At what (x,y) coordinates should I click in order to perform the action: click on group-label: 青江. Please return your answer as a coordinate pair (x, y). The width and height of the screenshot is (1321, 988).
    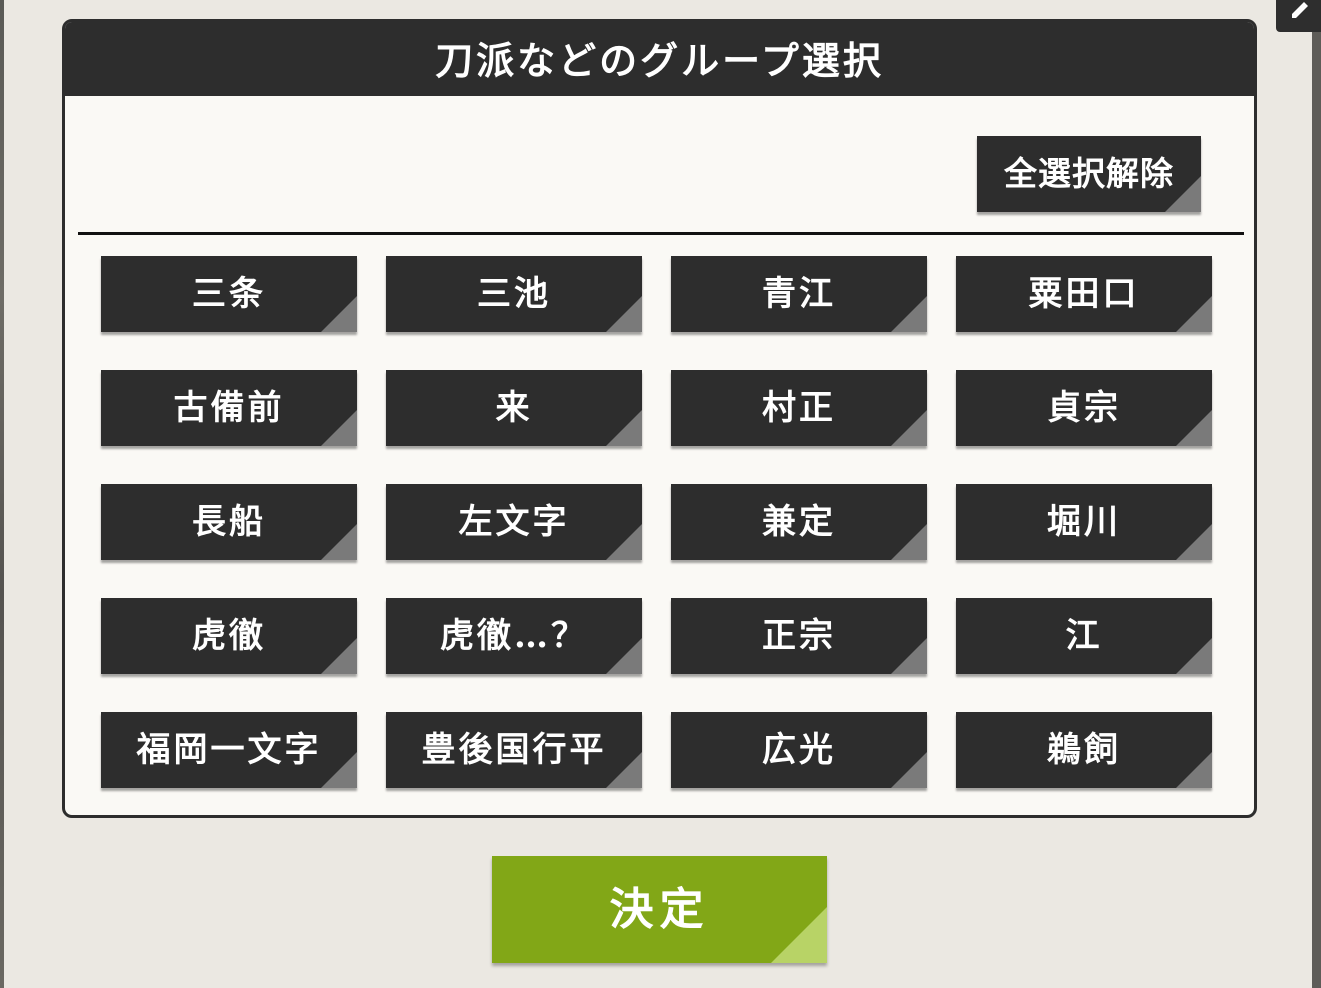
    Looking at the image, I should click on (799, 294).